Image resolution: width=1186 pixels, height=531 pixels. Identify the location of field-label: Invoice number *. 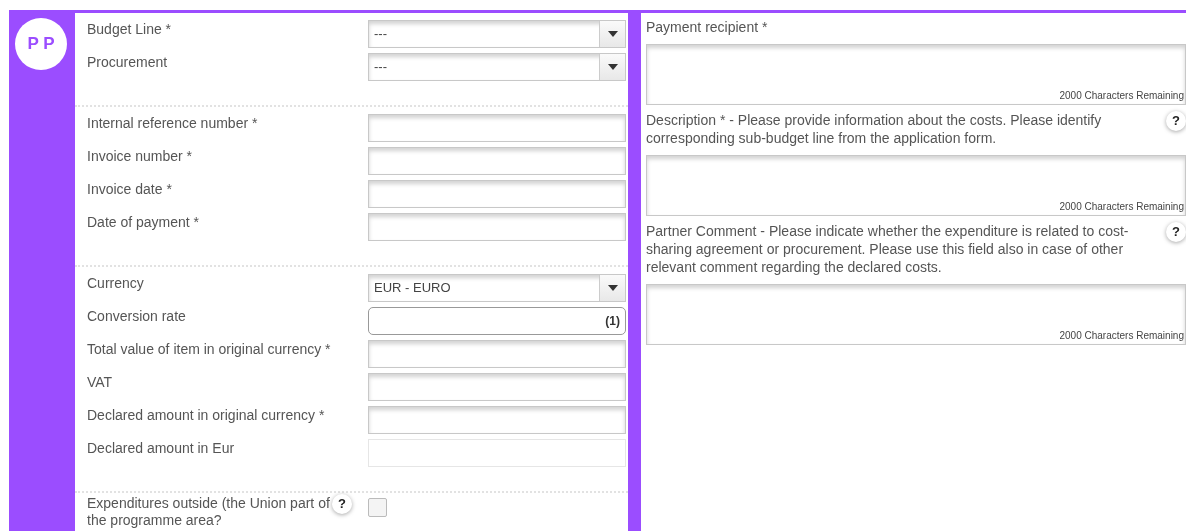
(140, 156).